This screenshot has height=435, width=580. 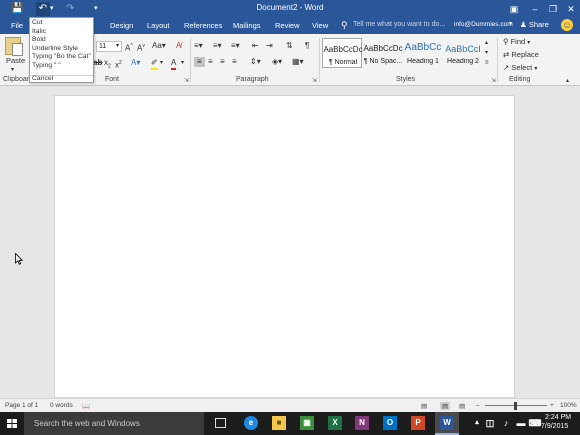 I want to click on clear-formatting-icon: A̸, so click(x=178, y=46).